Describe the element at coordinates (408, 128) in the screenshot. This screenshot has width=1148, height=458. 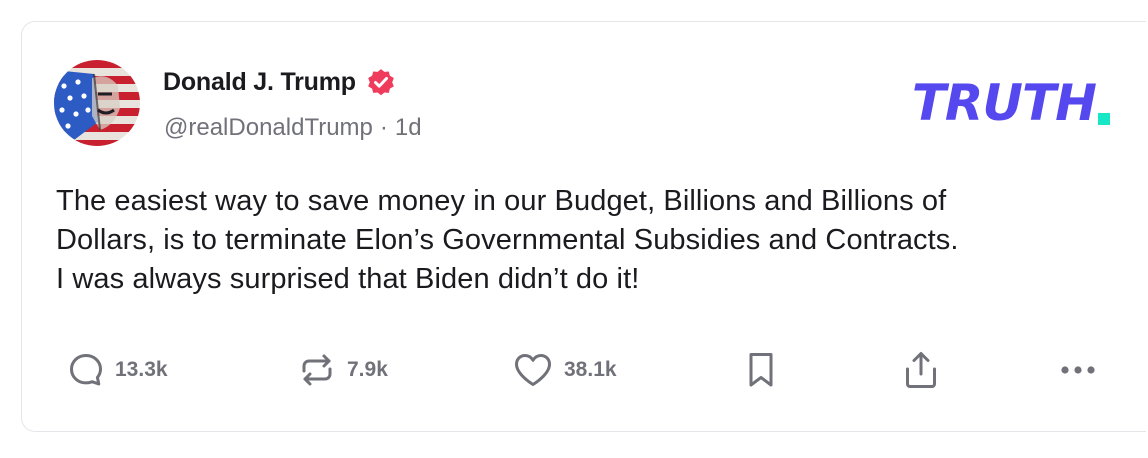
I see `post-time: 1d` at that location.